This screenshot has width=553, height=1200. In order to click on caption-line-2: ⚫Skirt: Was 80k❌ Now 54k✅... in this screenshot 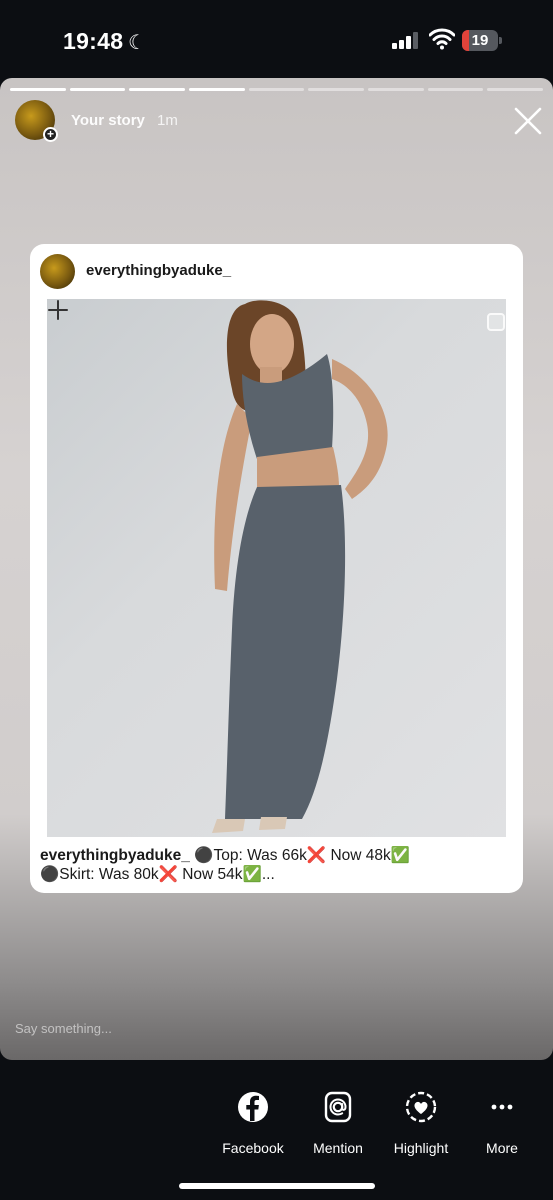, I will do `click(157, 874)`.